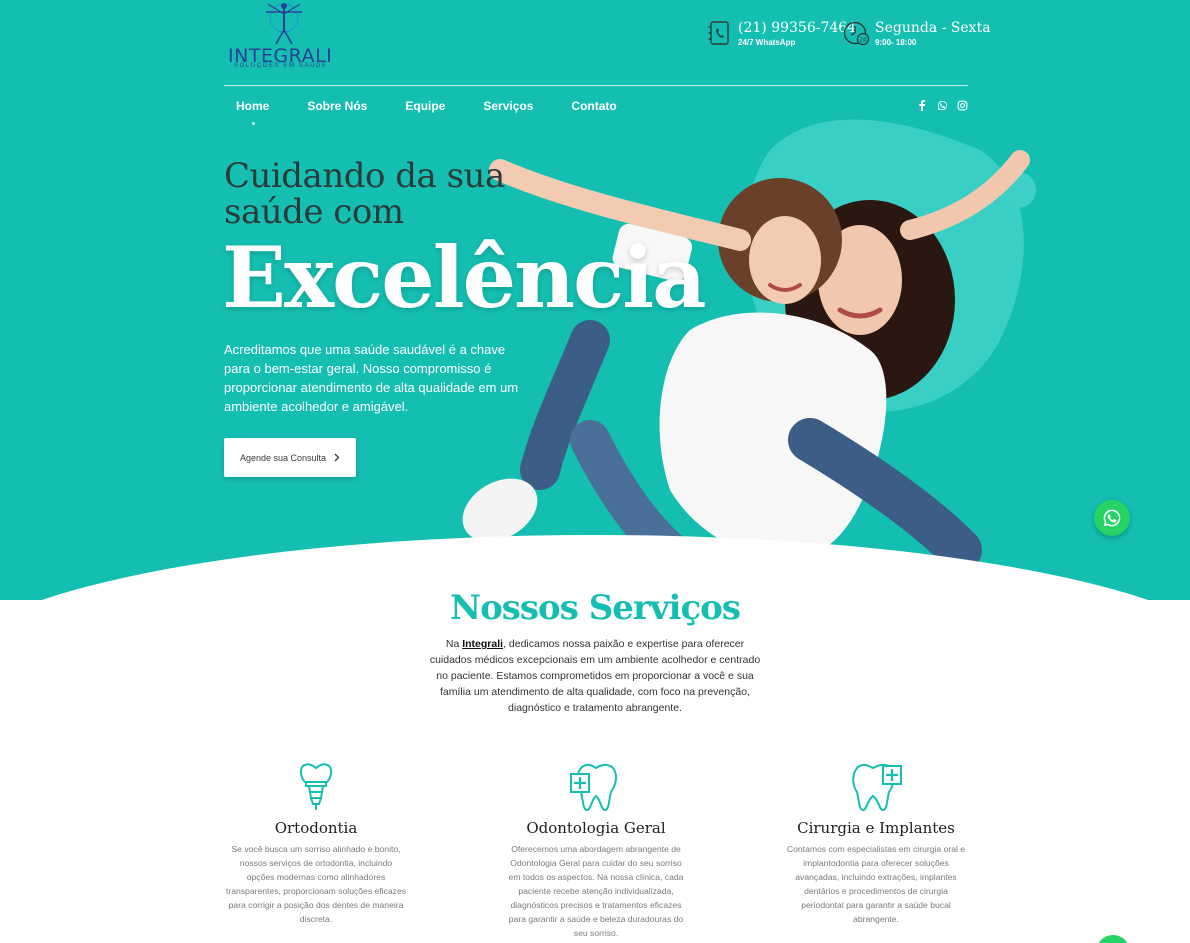 This screenshot has width=1190, height=943. What do you see at coordinates (863, 41) in the screenshot?
I see `svg-text: 24` at bounding box center [863, 41].